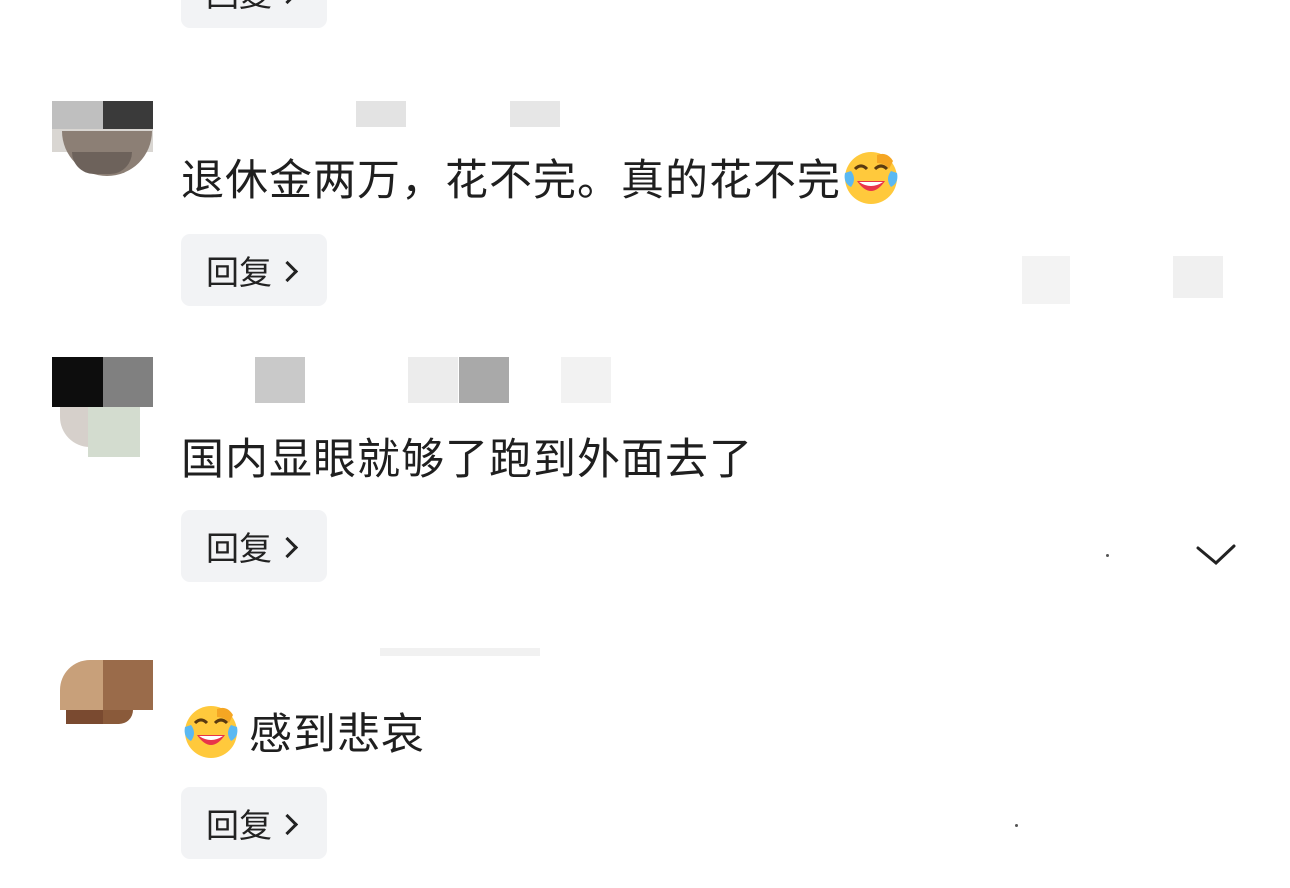  Describe the element at coordinates (511, 181) in the screenshot. I see `comment-body: 退休金两万，花不完。真的花不完` at that location.